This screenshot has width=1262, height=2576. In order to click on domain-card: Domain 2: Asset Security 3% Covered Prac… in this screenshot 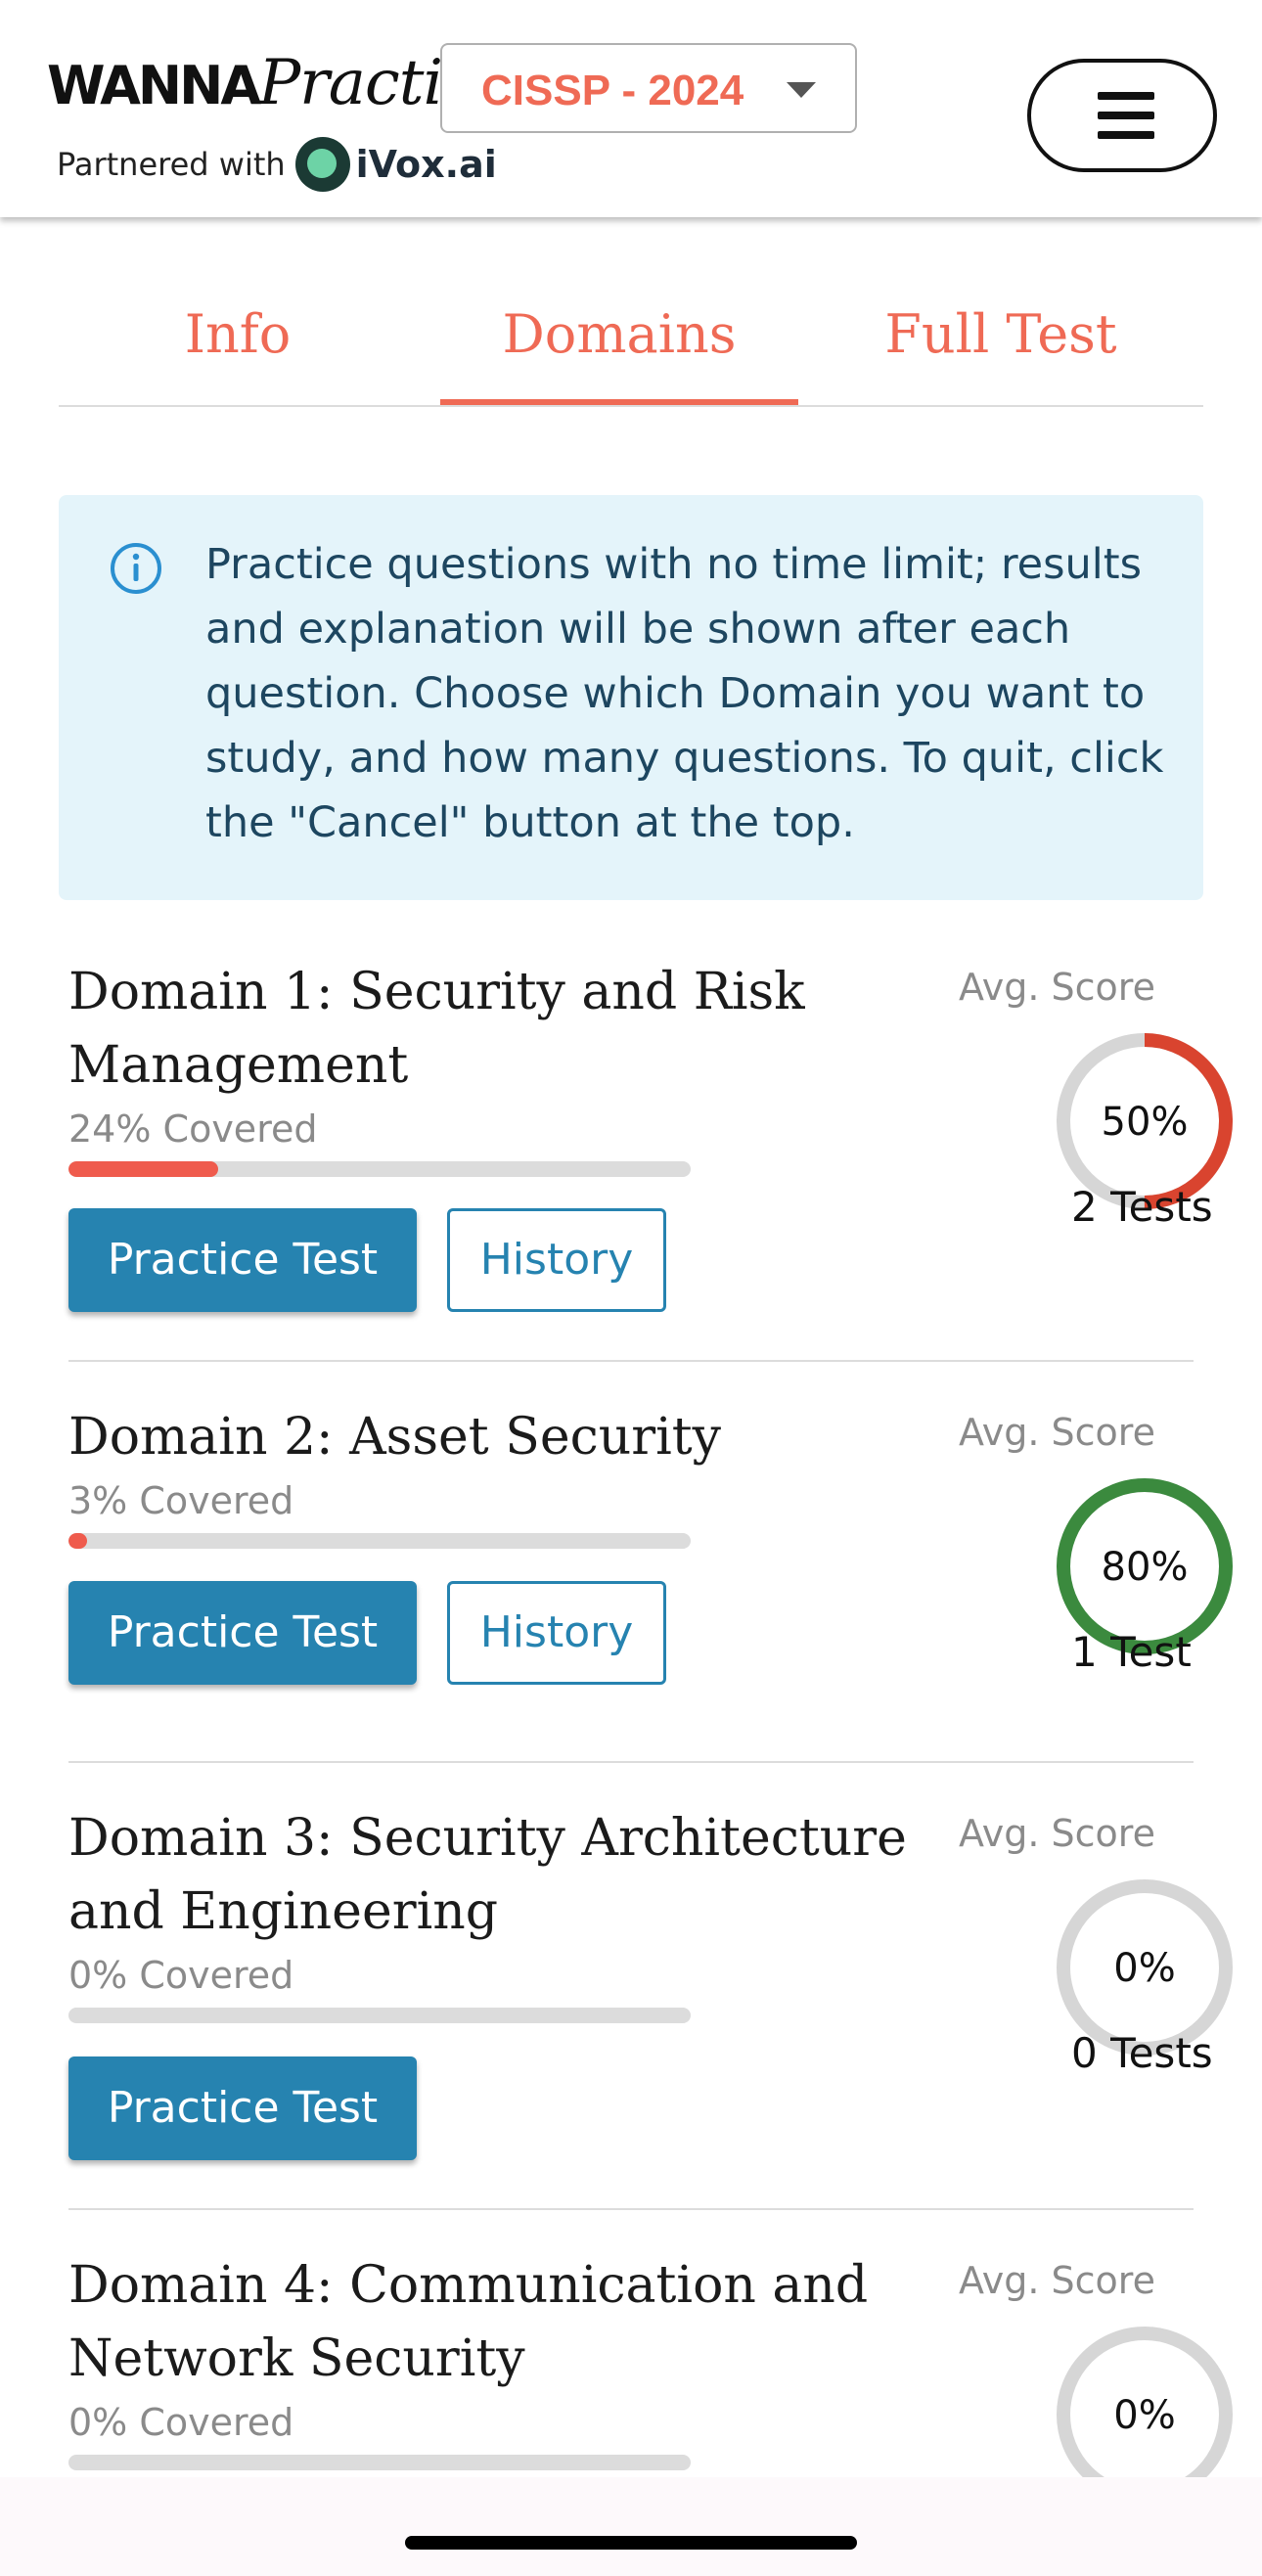, I will do `click(651, 1587)`.